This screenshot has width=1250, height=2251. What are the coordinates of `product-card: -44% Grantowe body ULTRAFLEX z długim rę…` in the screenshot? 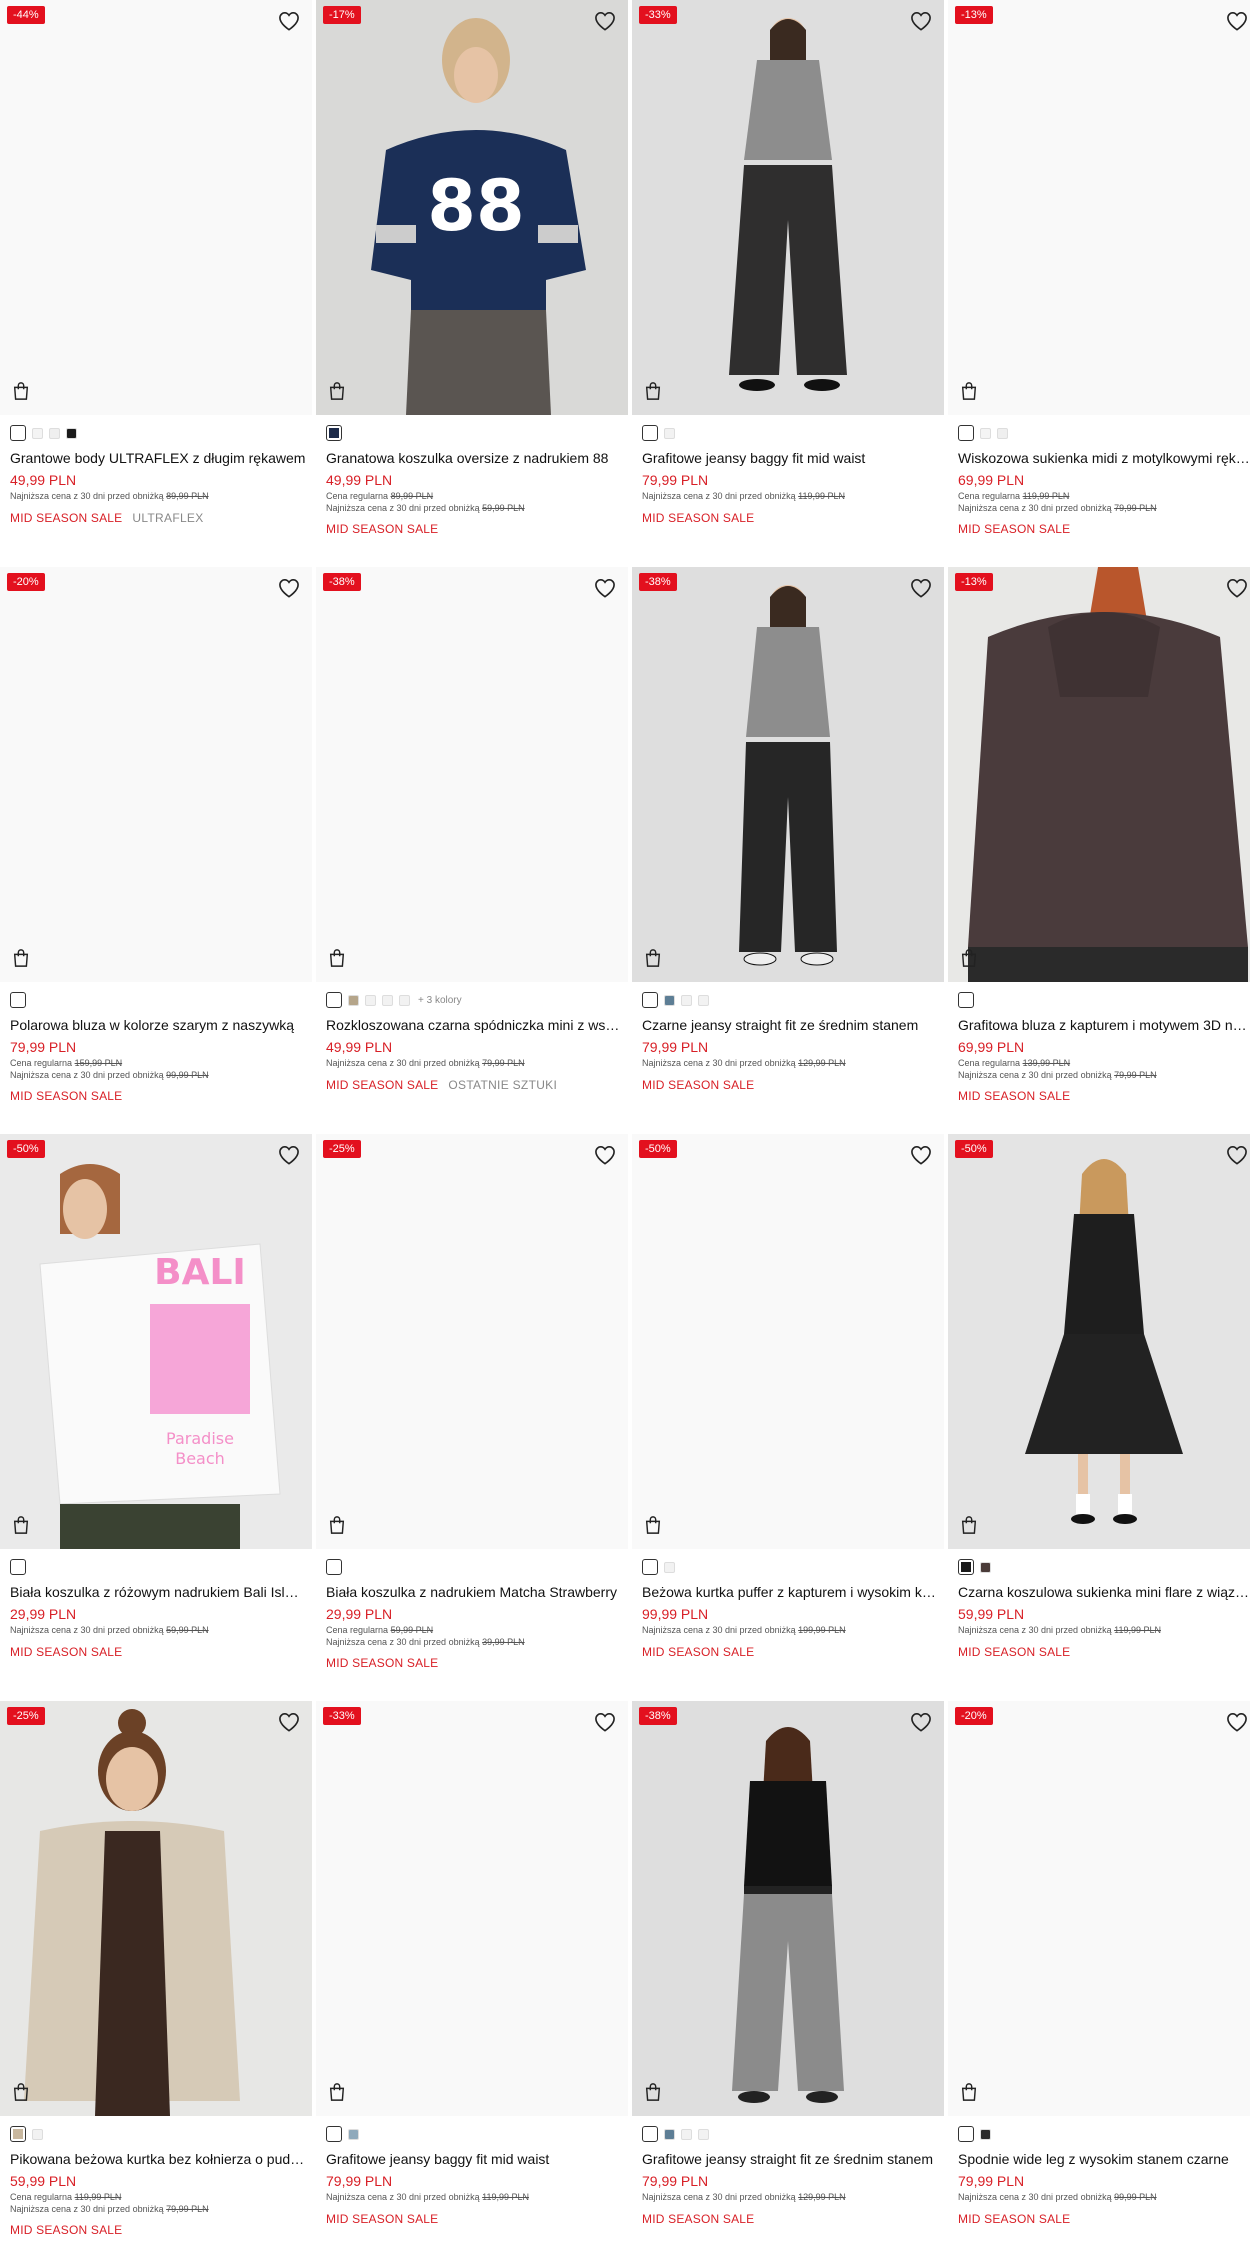 It's located at (156, 283).